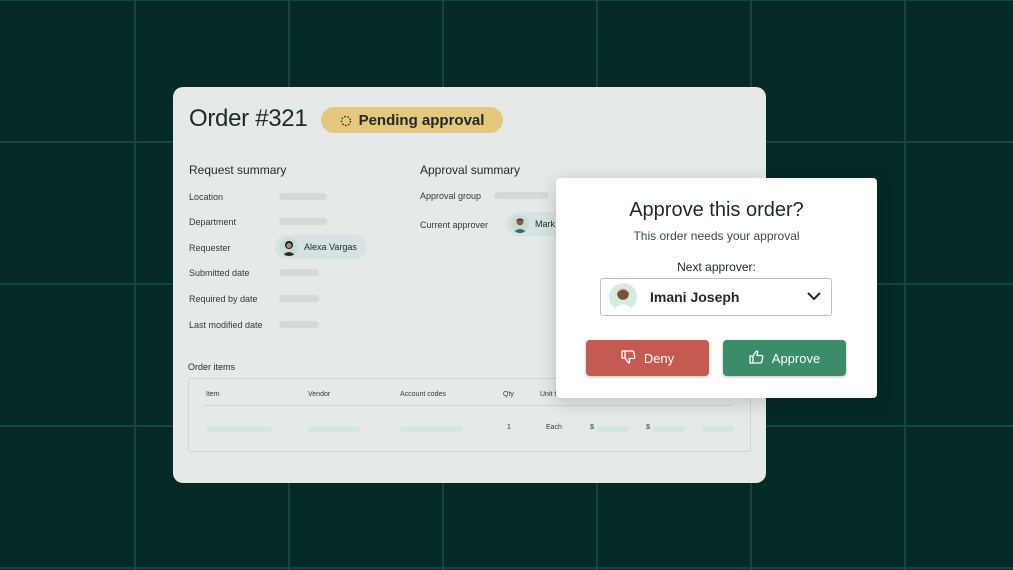 This screenshot has width=1013, height=570. I want to click on item-placeholder, so click(239, 429).